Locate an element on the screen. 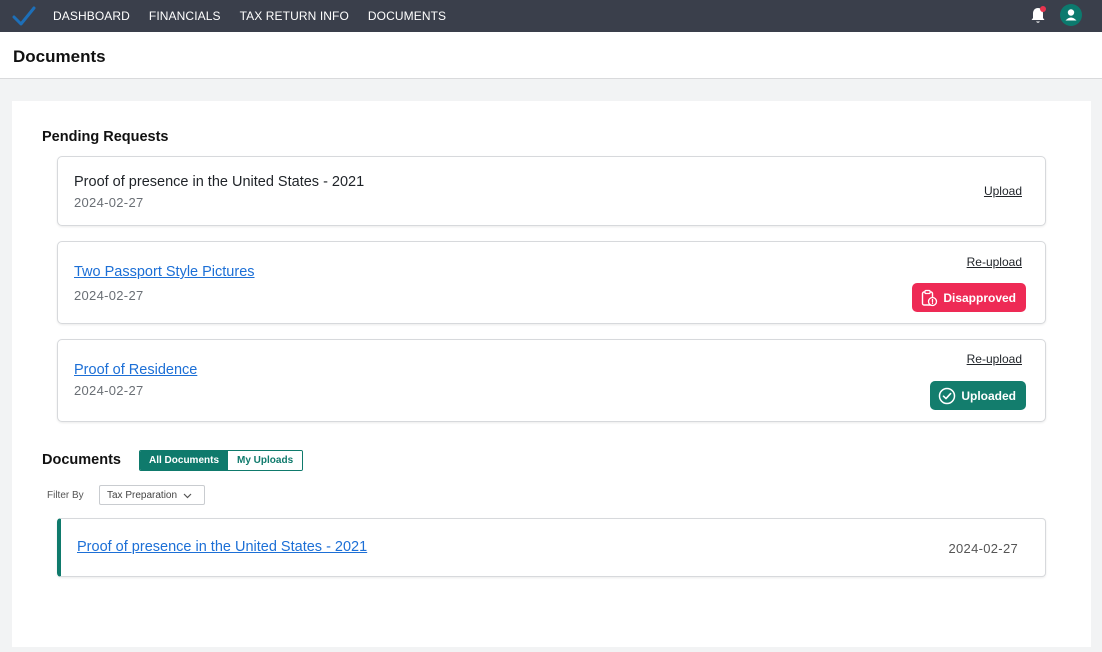  upload-link: Upload is located at coordinates (1003, 191).